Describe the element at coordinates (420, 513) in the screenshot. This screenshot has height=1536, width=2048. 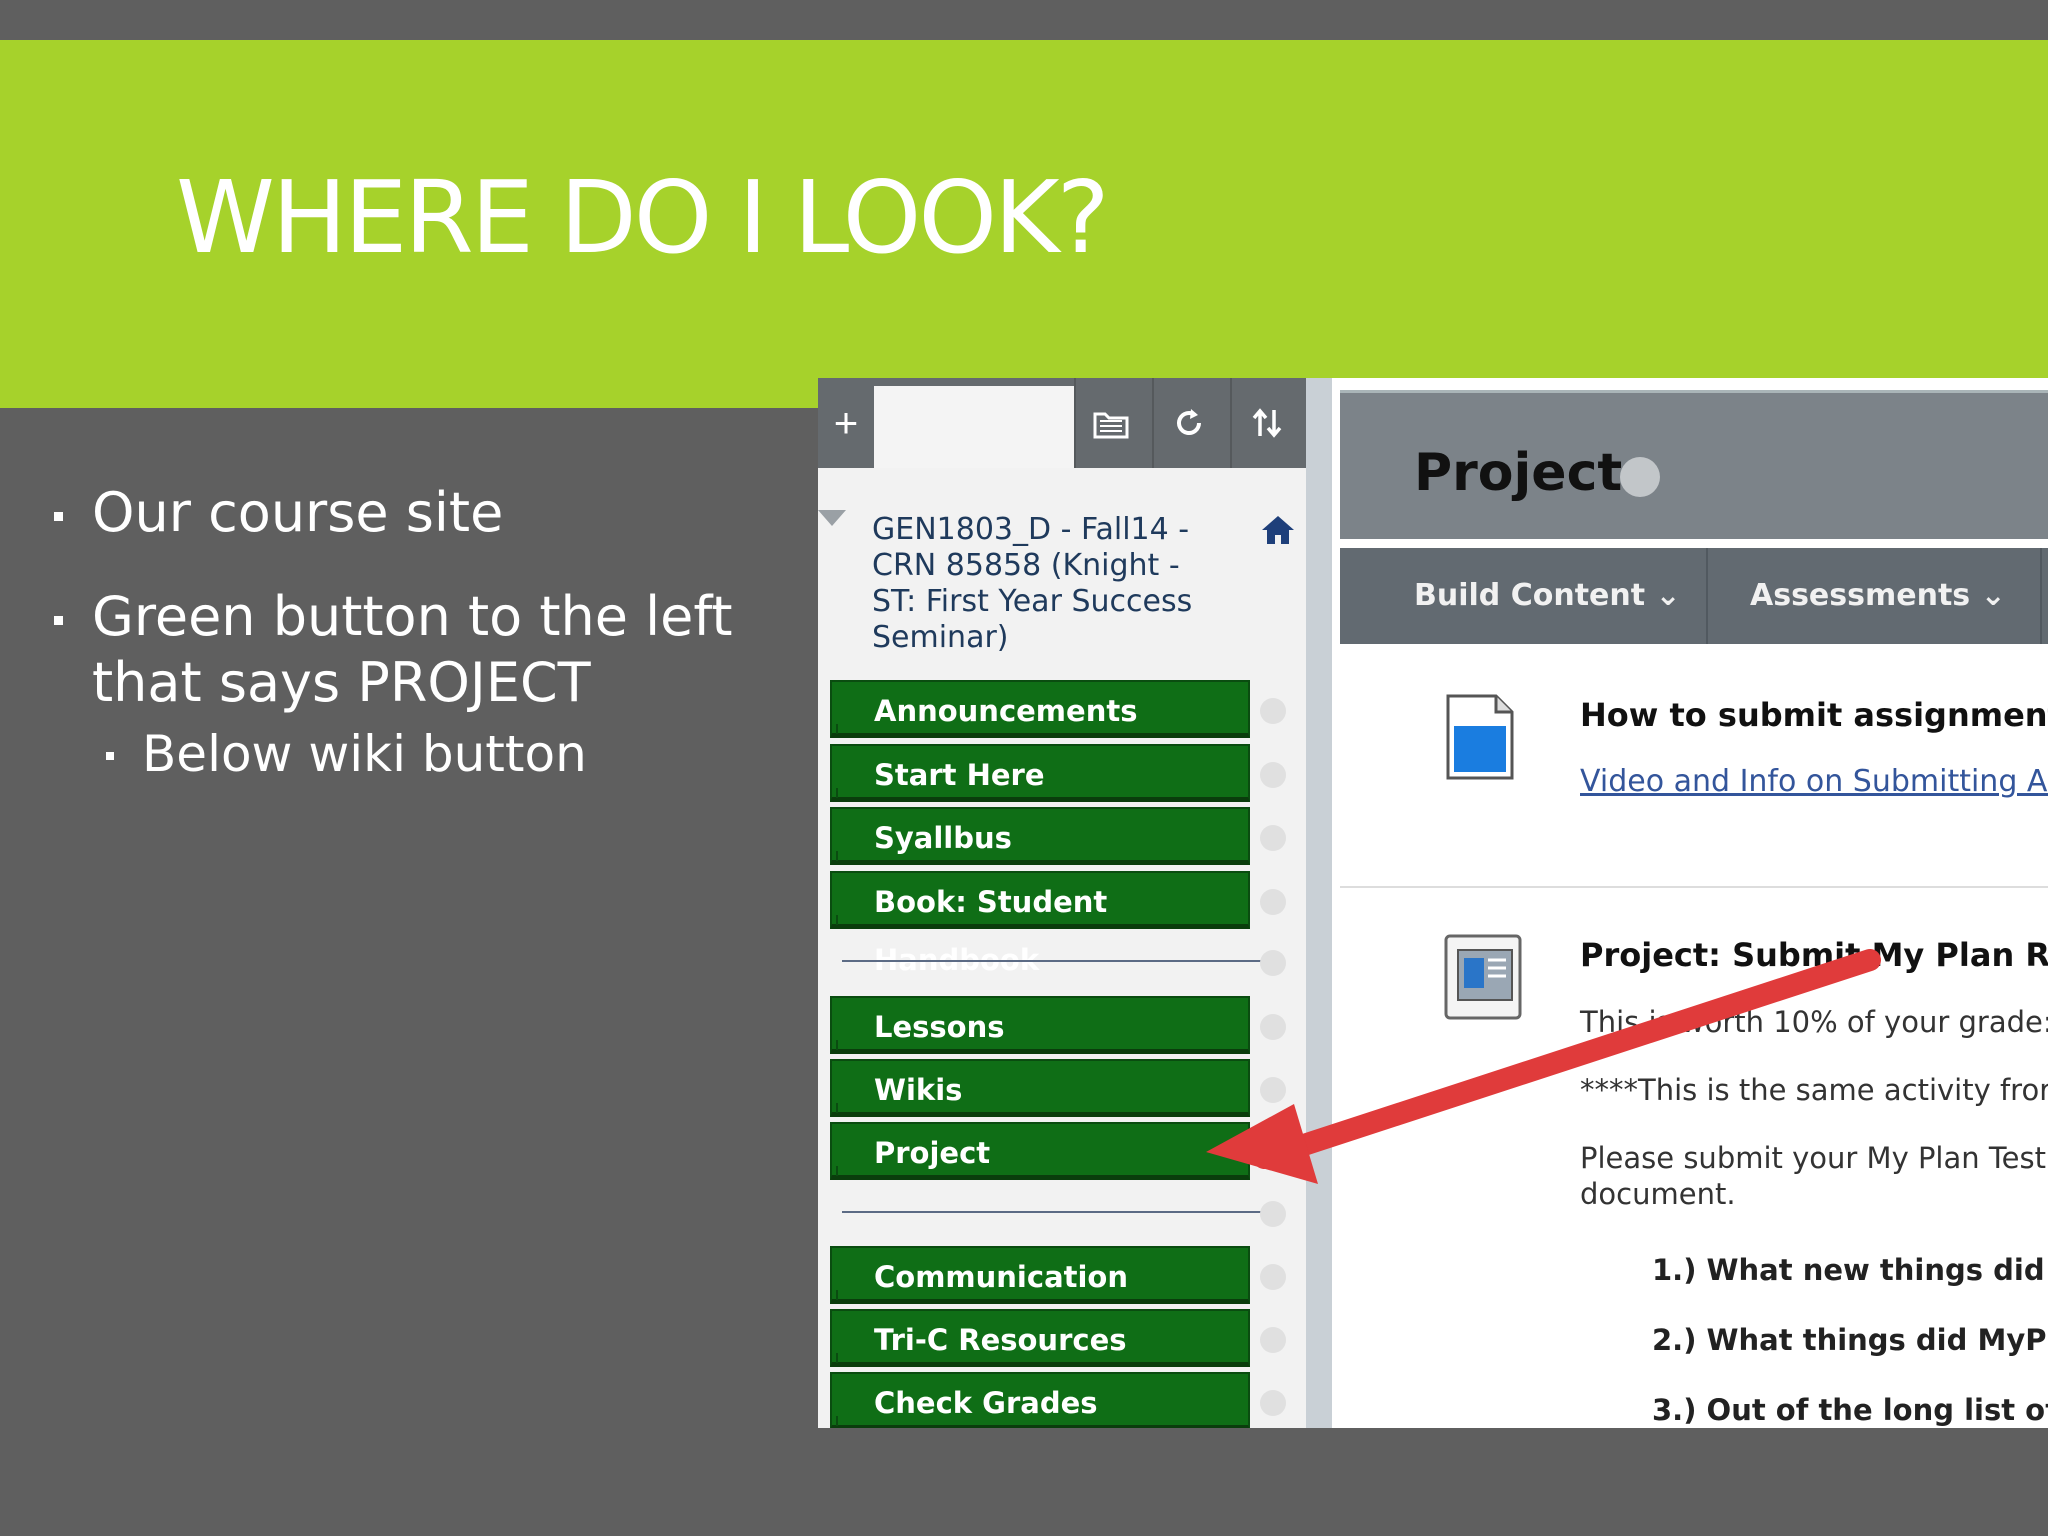
I see `bullet-course-site: Our course site` at that location.